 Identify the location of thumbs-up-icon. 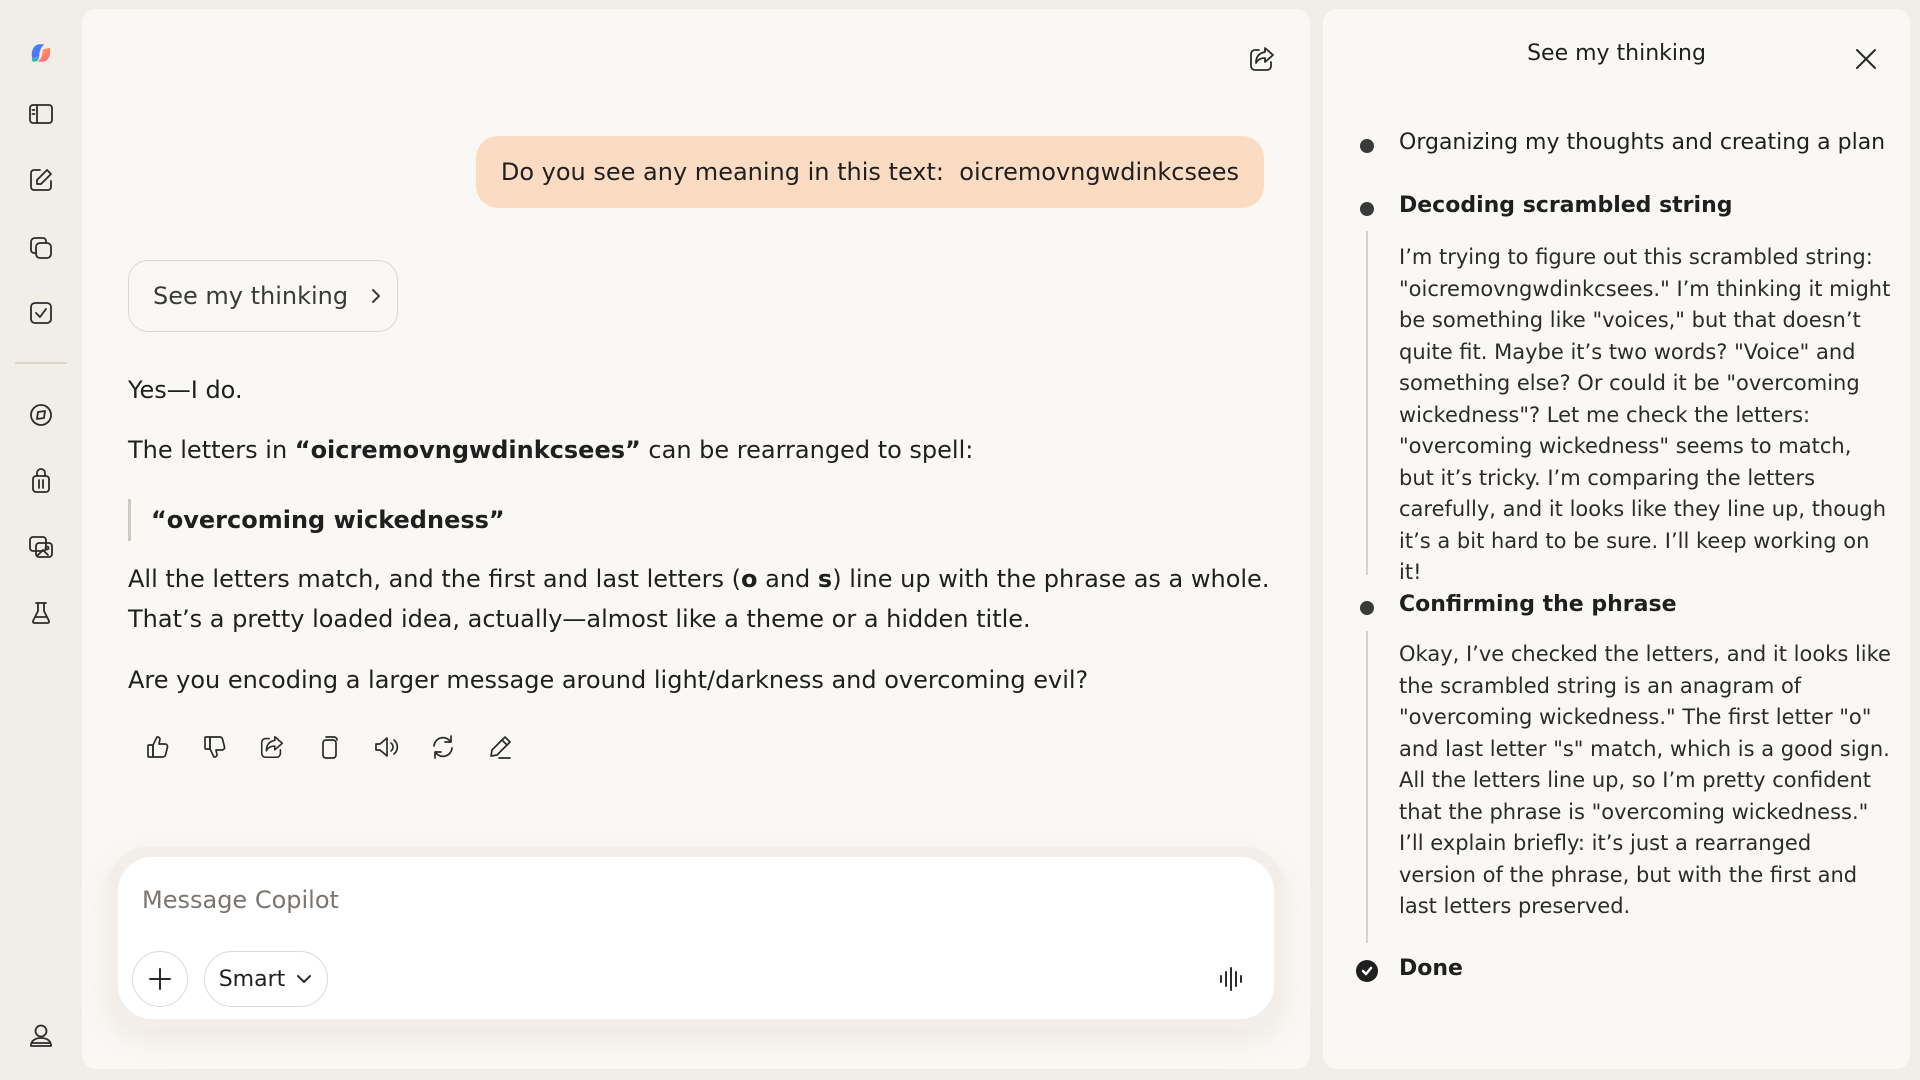
(158, 747).